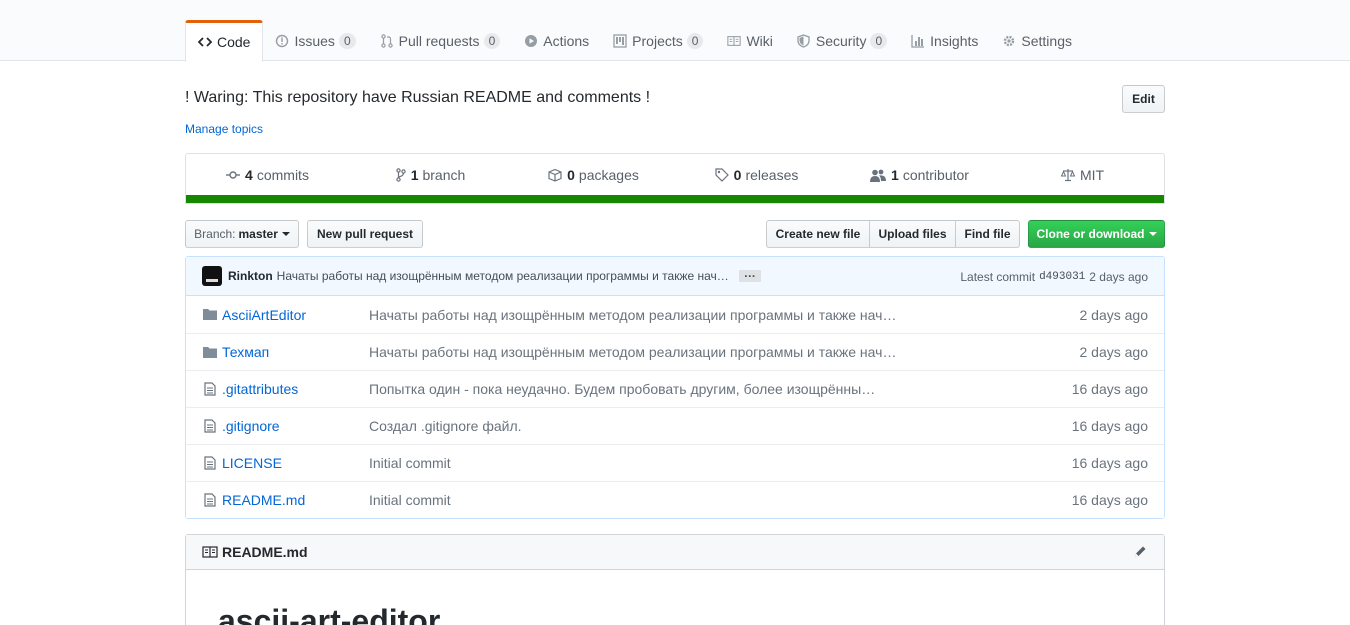 The height and width of the screenshot is (625, 1350). I want to click on branches-label: branch, so click(444, 175).